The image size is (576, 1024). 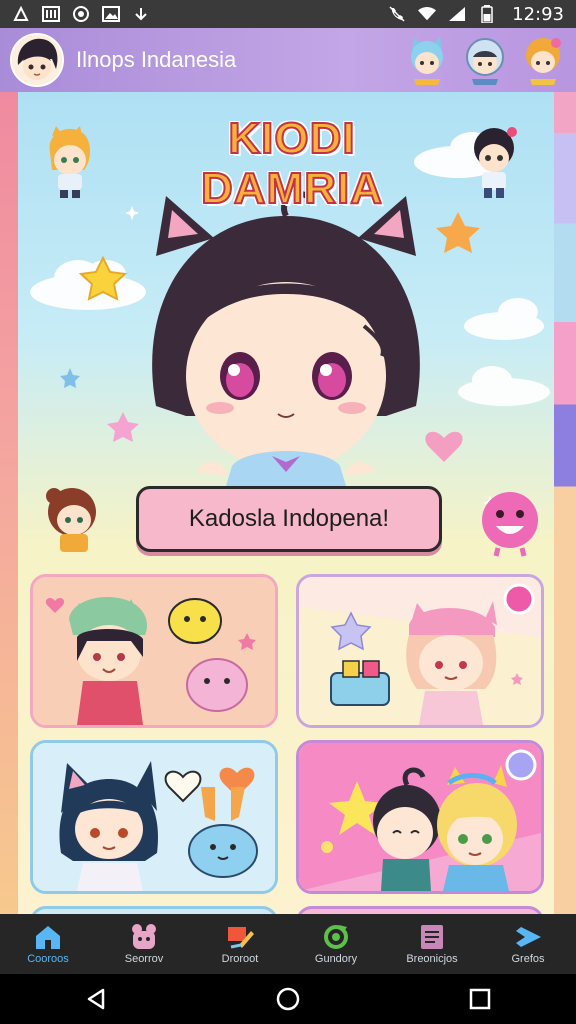 I want to click on tile-pink-hat-girl, so click(x=420, y=651).